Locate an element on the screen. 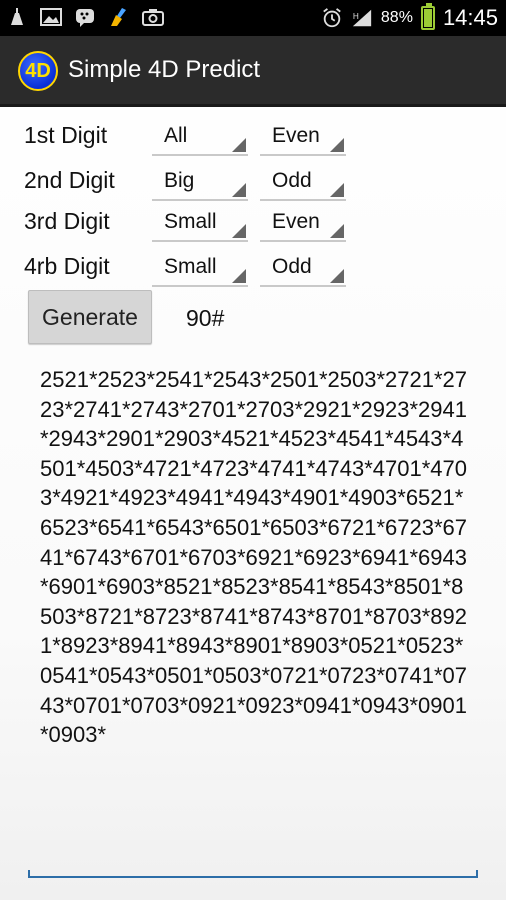 The height and width of the screenshot is (900, 506). app-title: Simple 4D Predict is located at coordinates (164, 69).